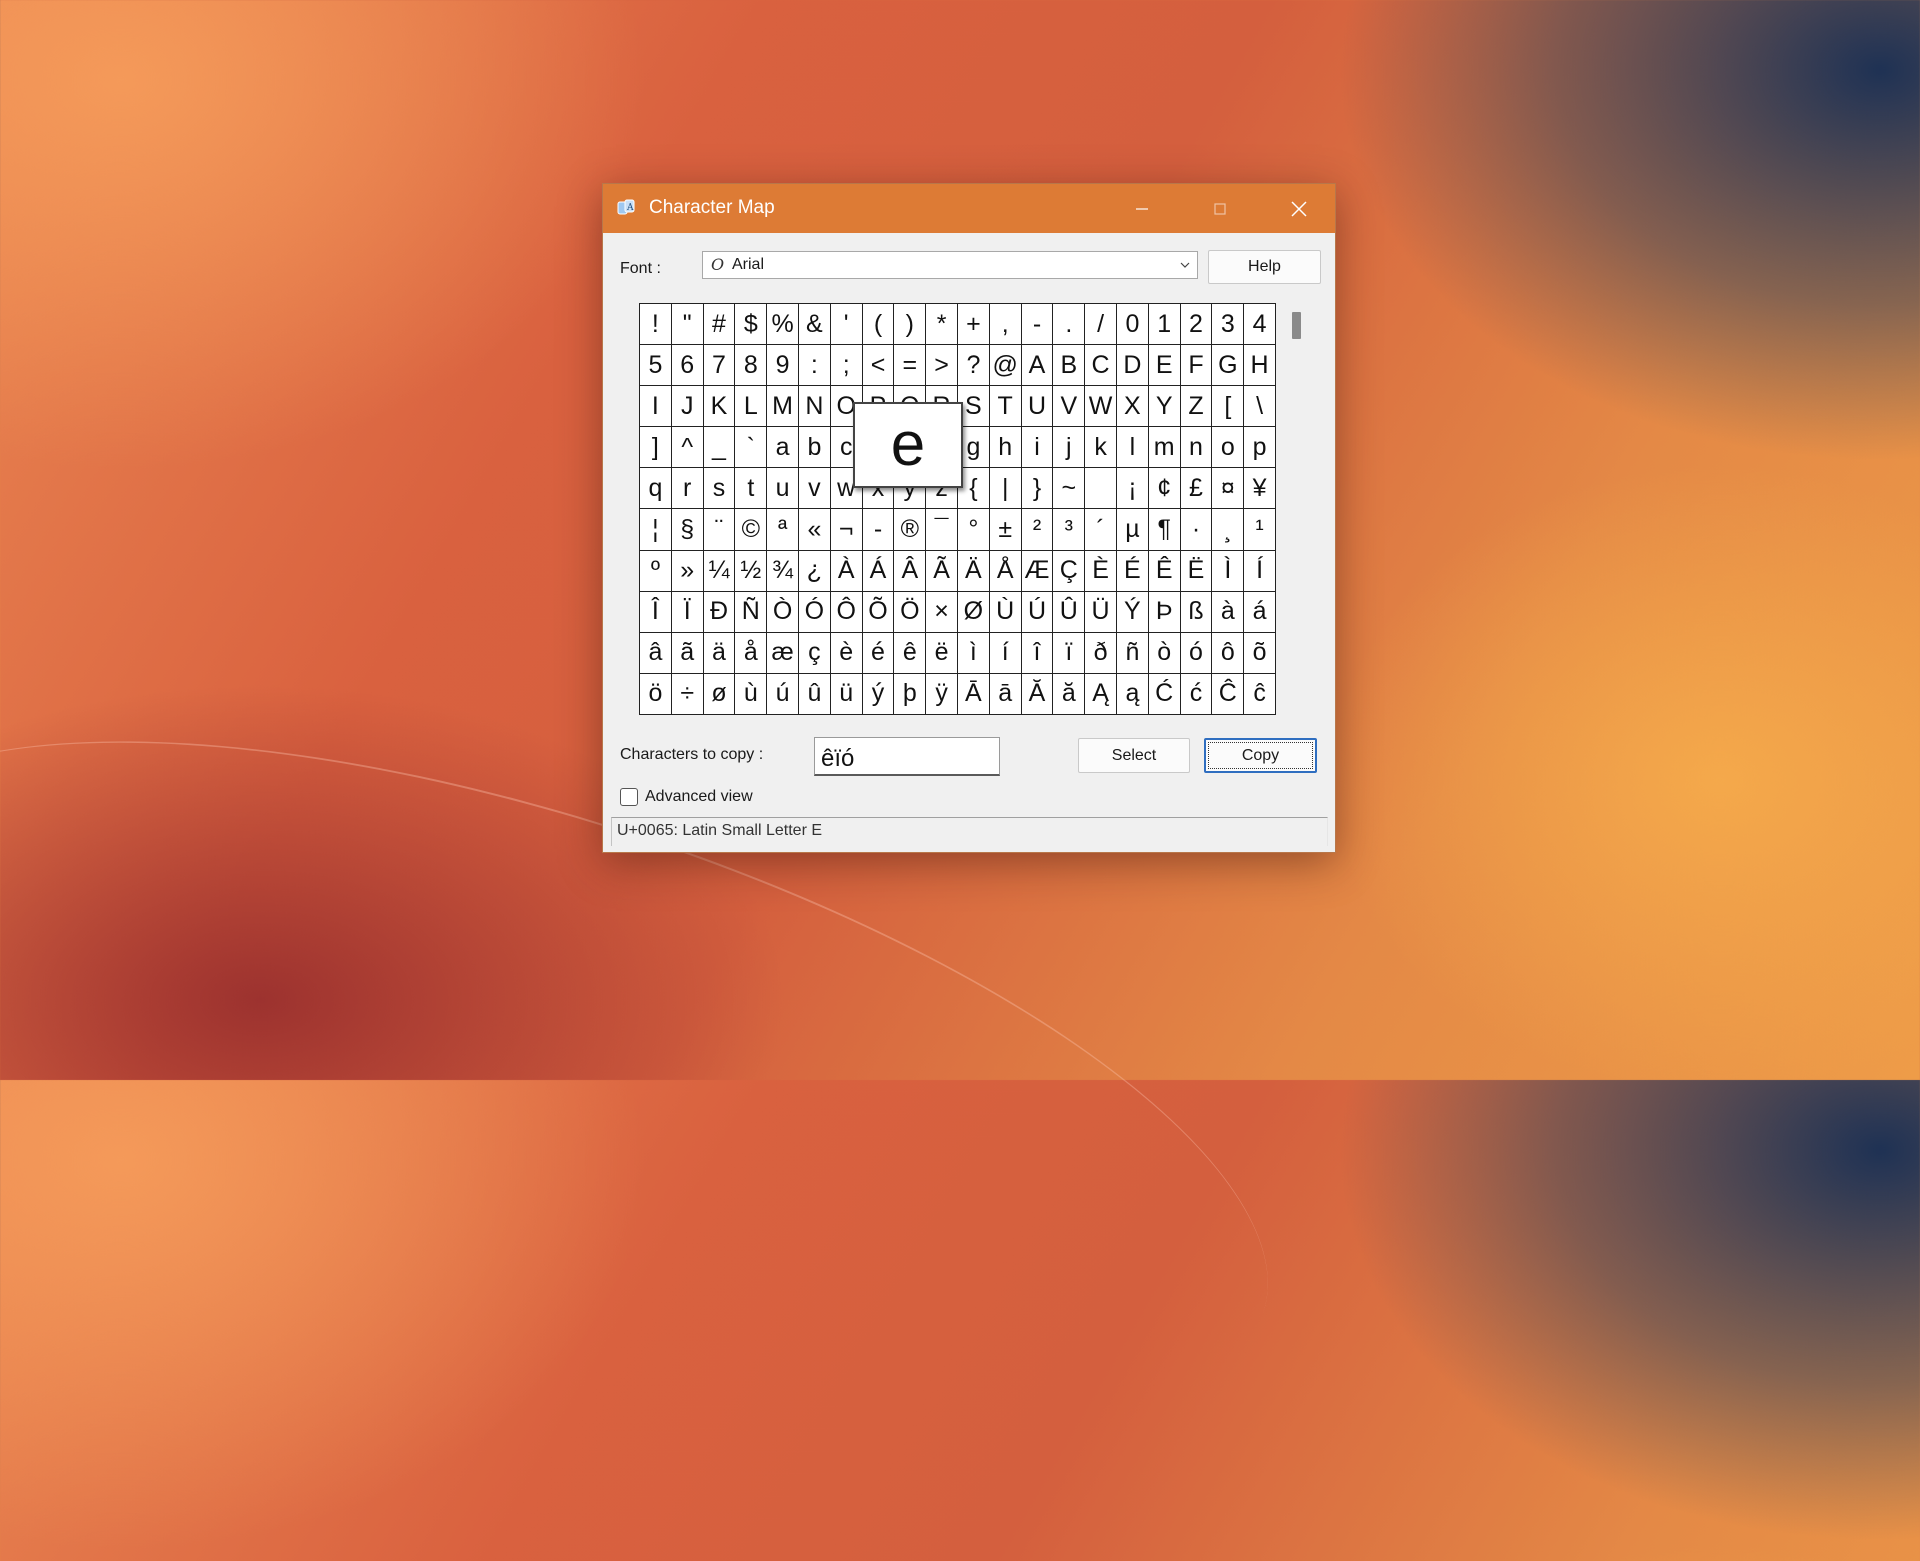  What do you see at coordinates (1037, 366) in the screenshot?
I see `character-cell: A` at bounding box center [1037, 366].